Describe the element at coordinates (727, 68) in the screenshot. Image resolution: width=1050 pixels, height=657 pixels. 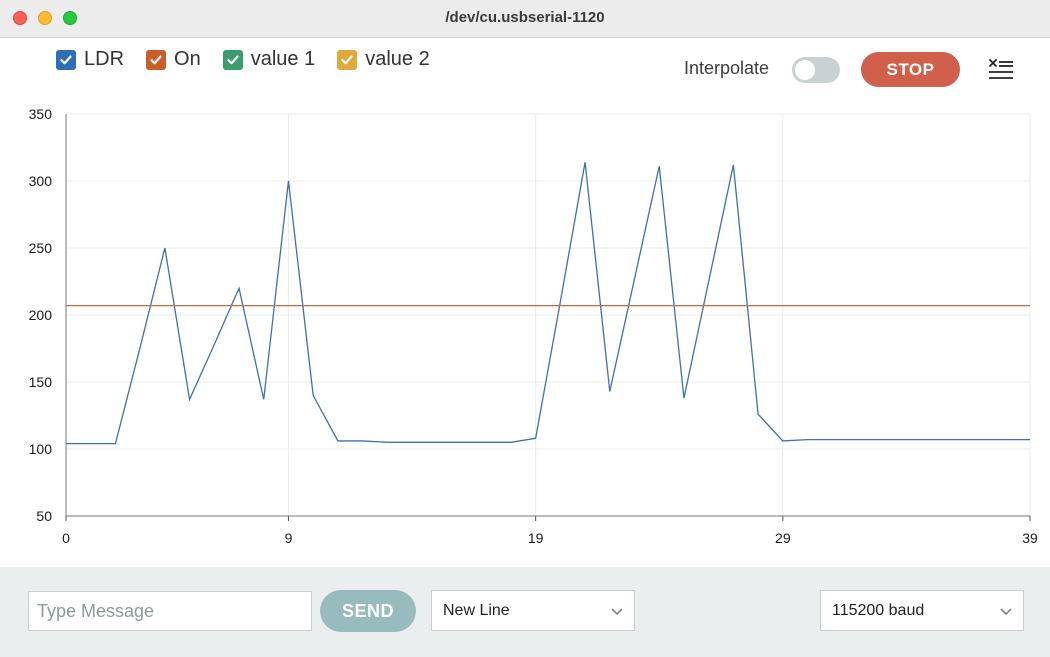
I see `interpolate-label: Interpolate` at that location.